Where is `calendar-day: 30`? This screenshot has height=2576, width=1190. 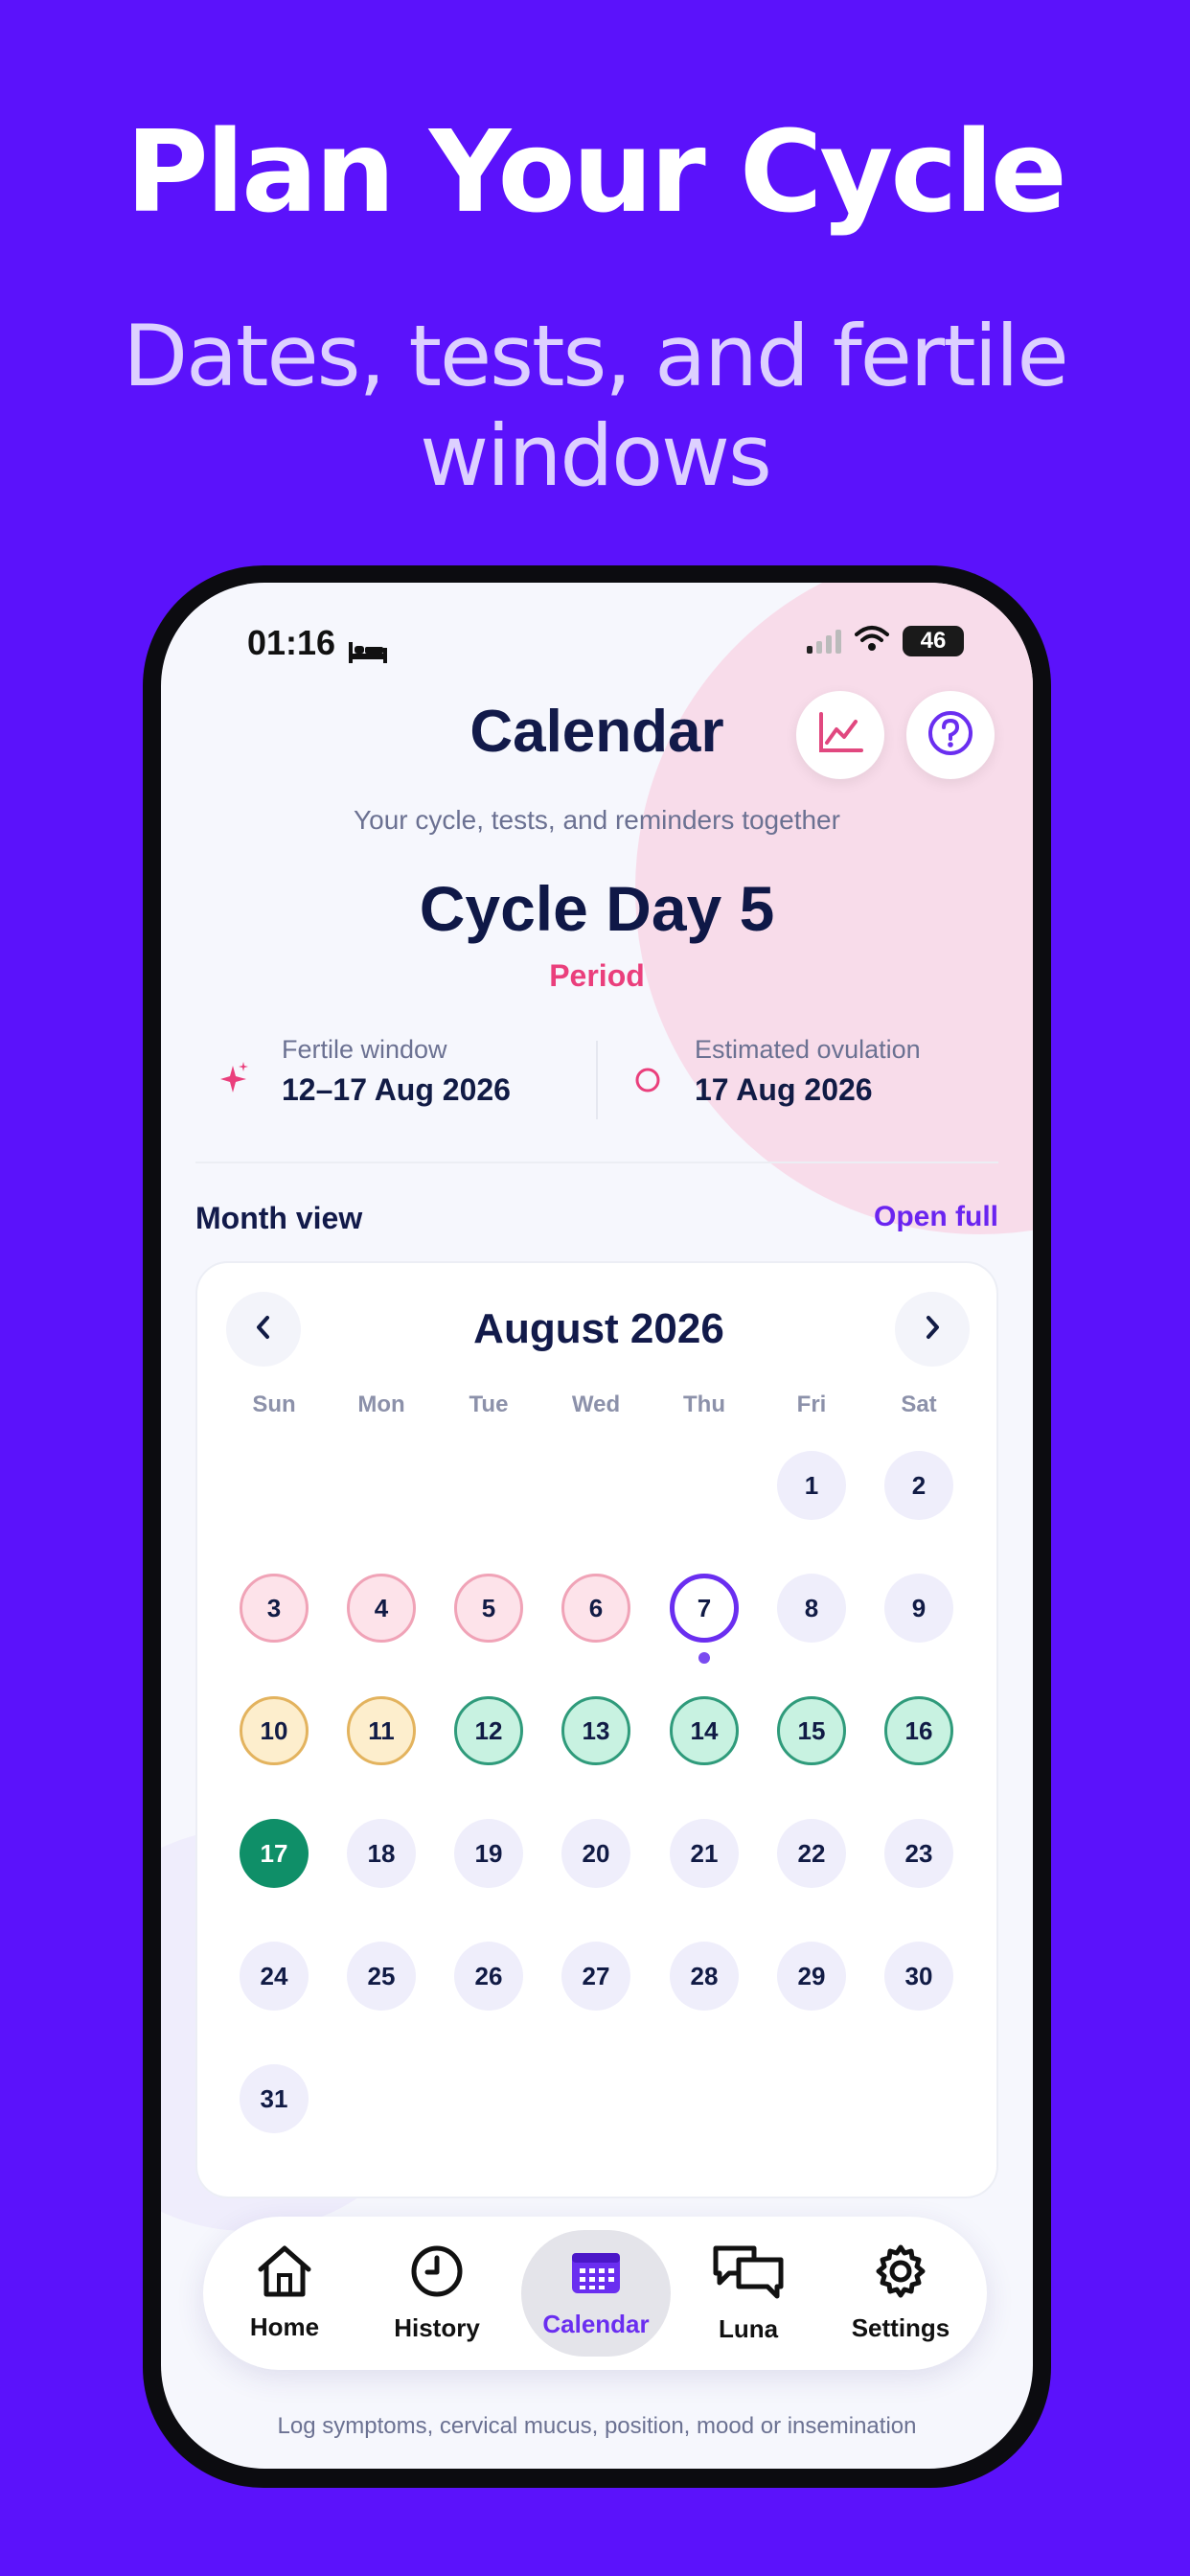 calendar-day: 30 is located at coordinates (919, 1976).